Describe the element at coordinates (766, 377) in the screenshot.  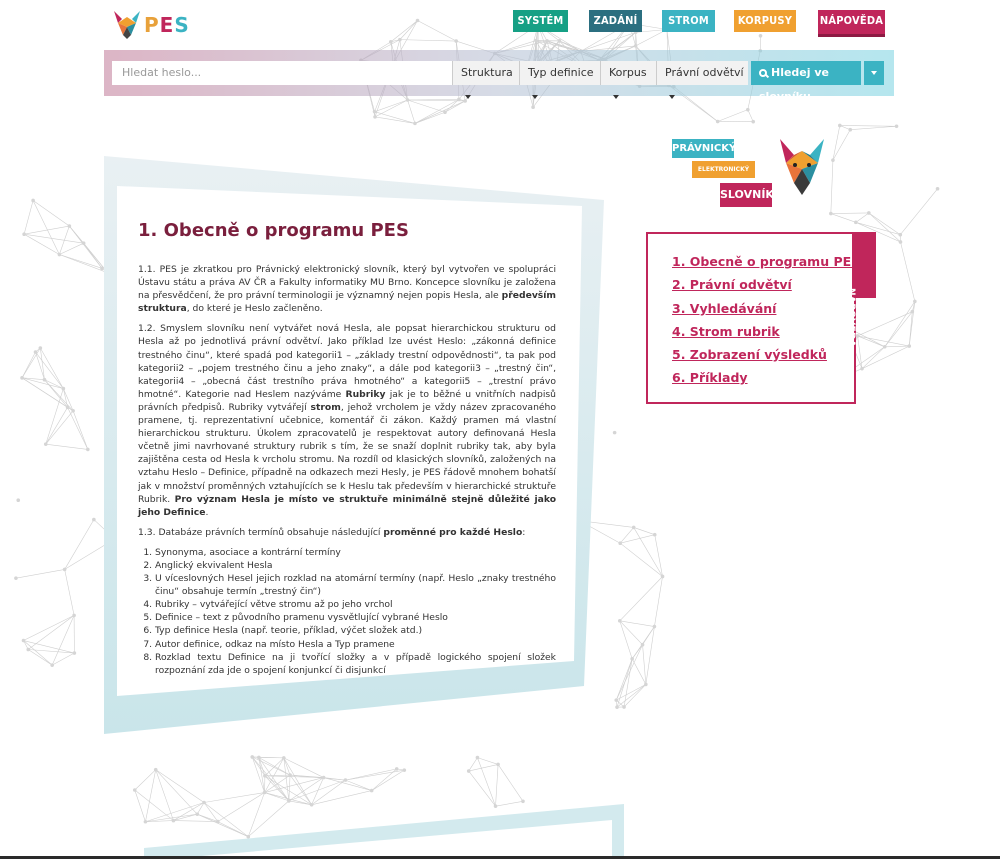
I see `toc-link-priklady: 6. Příklady` at that location.